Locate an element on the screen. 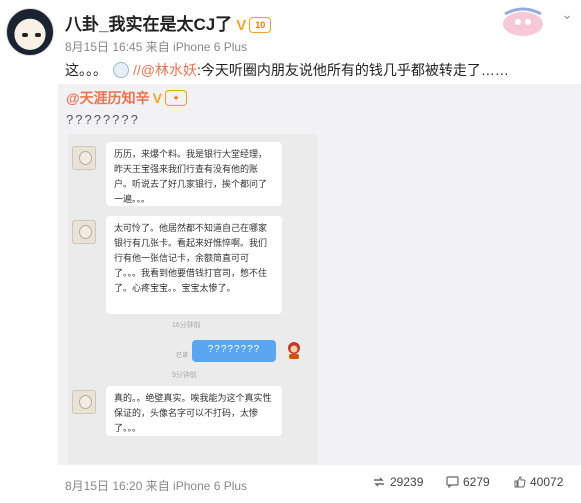 Image resolution: width=581 pixels, height=503 pixels. self-avatar-icon is located at coordinates (294, 350).